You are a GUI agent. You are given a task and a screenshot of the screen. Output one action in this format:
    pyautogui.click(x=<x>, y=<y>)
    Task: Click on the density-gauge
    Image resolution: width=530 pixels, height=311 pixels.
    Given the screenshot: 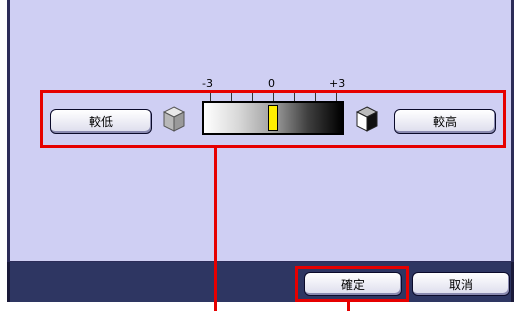 What is the action you would take?
    pyautogui.click(x=273, y=118)
    